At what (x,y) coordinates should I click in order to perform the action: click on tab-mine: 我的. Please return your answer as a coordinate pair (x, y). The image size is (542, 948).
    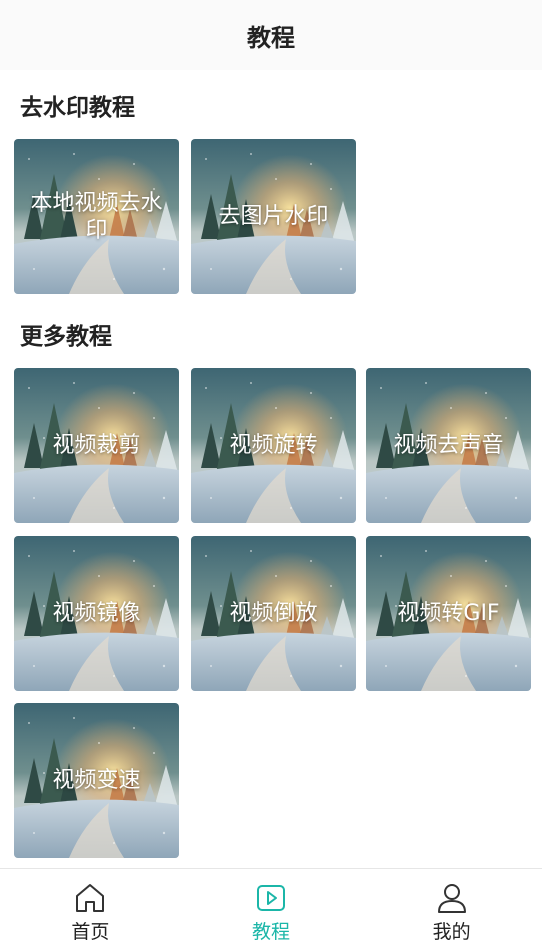
    Looking at the image, I should click on (451, 908).